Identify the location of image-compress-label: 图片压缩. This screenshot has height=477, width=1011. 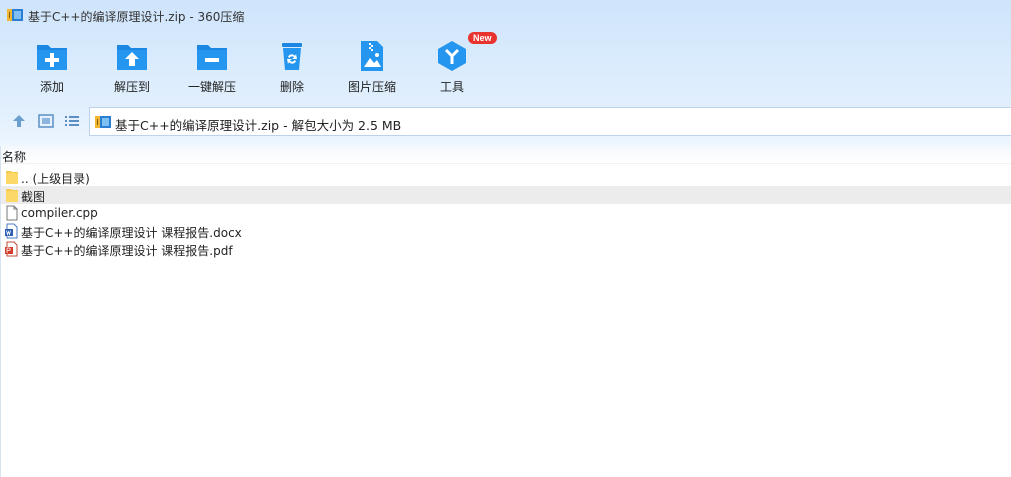
(371, 87).